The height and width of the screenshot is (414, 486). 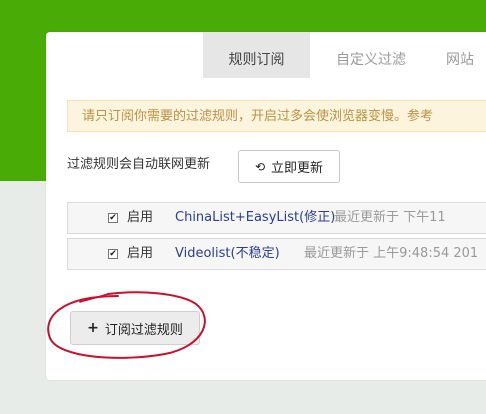 What do you see at coordinates (390, 217) in the screenshot?
I see `rule-updated-time: 最近更新于 下午11` at bounding box center [390, 217].